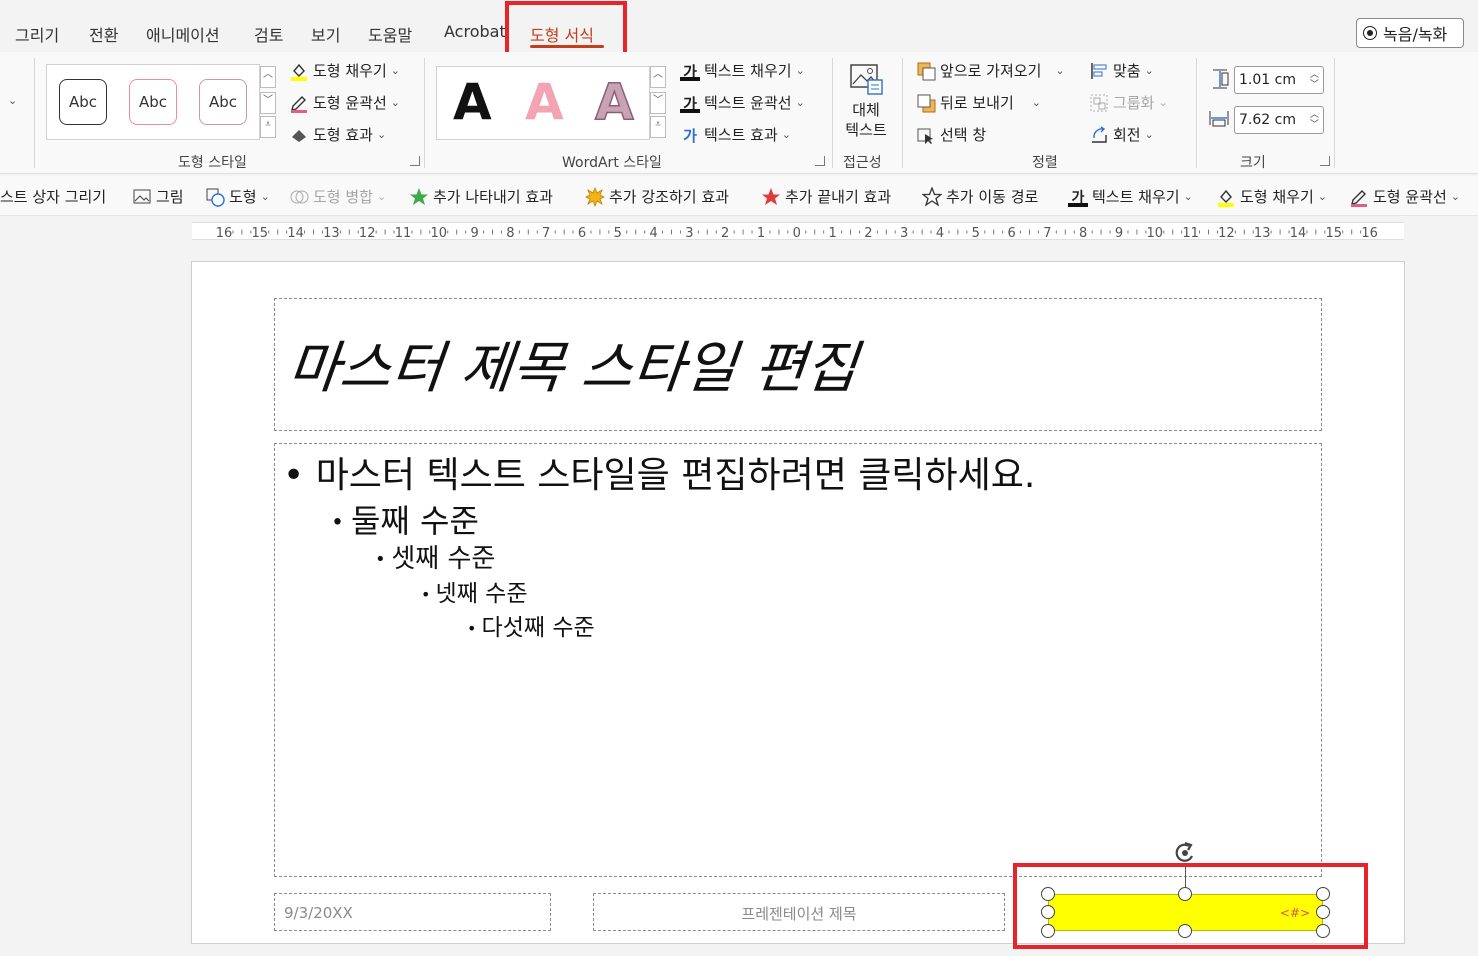  Describe the element at coordinates (1314, 120) in the screenshot. I see `width-spinner-icon: ︿ ﹀` at that location.